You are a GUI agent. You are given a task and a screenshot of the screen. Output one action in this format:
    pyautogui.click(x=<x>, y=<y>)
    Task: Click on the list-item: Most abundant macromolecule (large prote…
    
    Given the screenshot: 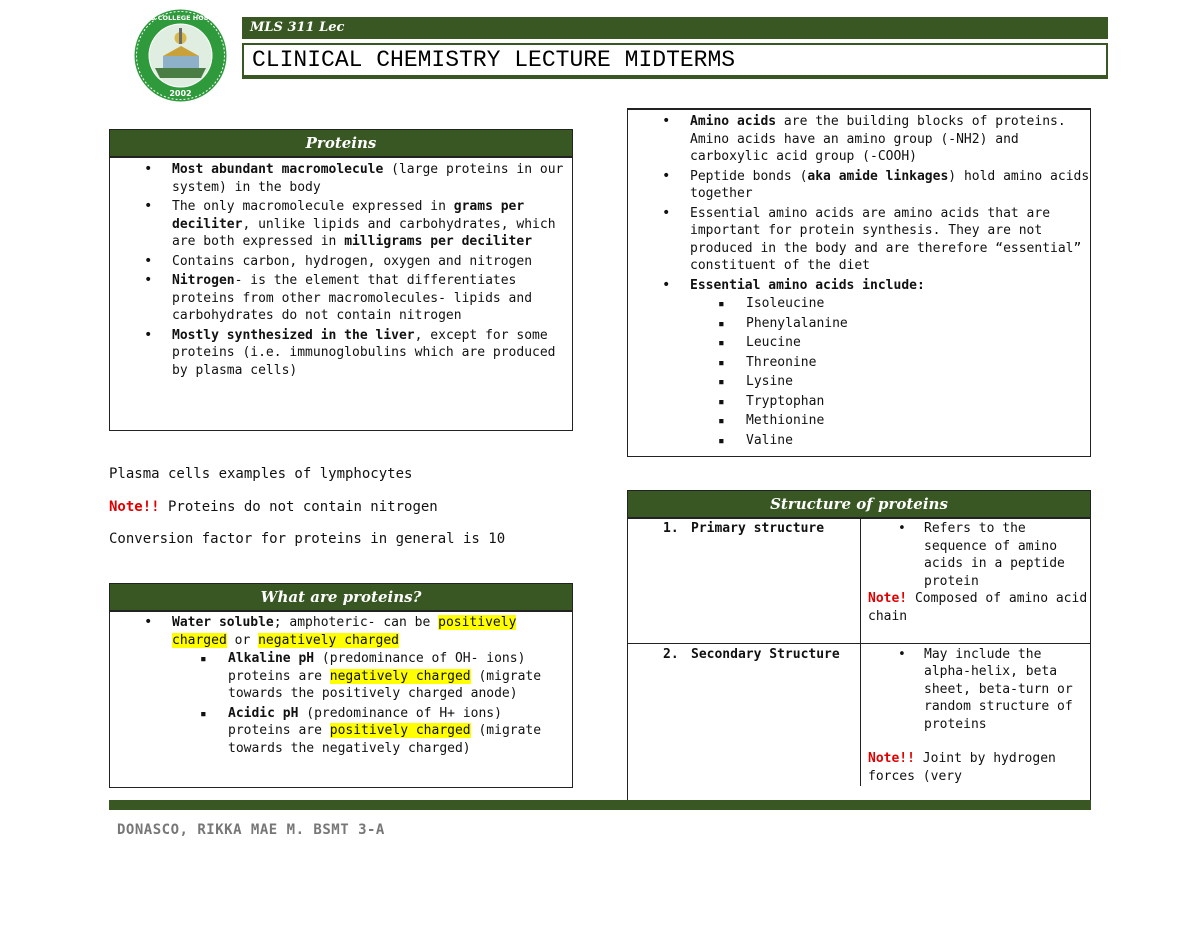 What is the action you would take?
    pyautogui.click(x=341, y=178)
    